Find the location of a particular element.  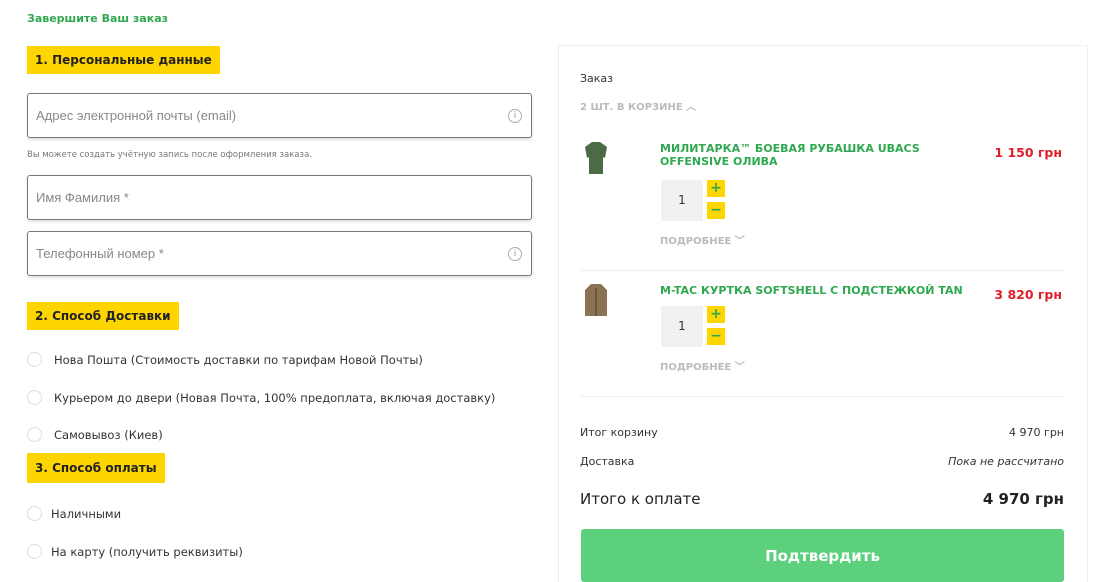

section-personal-title: 1. Персональные данные is located at coordinates (123, 60).